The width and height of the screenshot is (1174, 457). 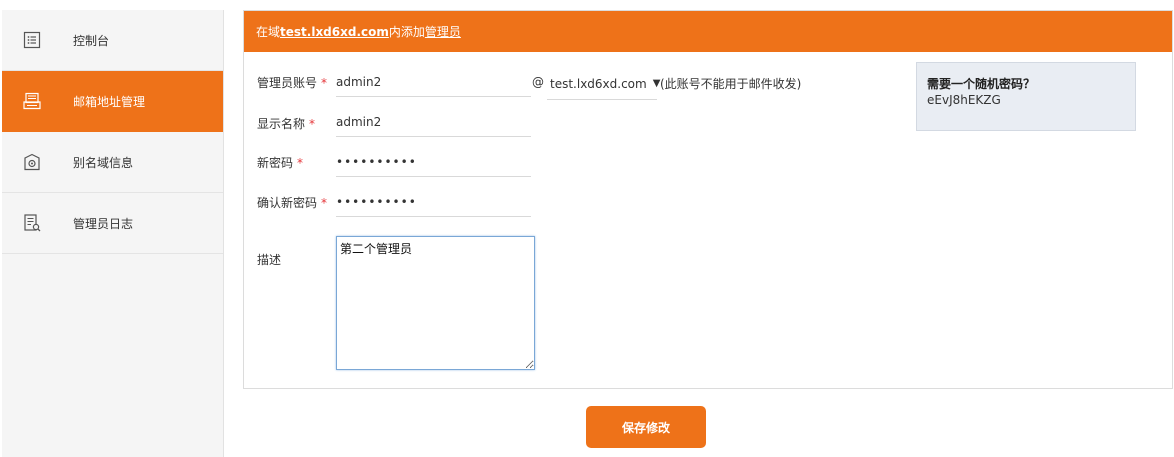 What do you see at coordinates (433, 82) in the screenshot?
I see `account-input` at bounding box center [433, 82].